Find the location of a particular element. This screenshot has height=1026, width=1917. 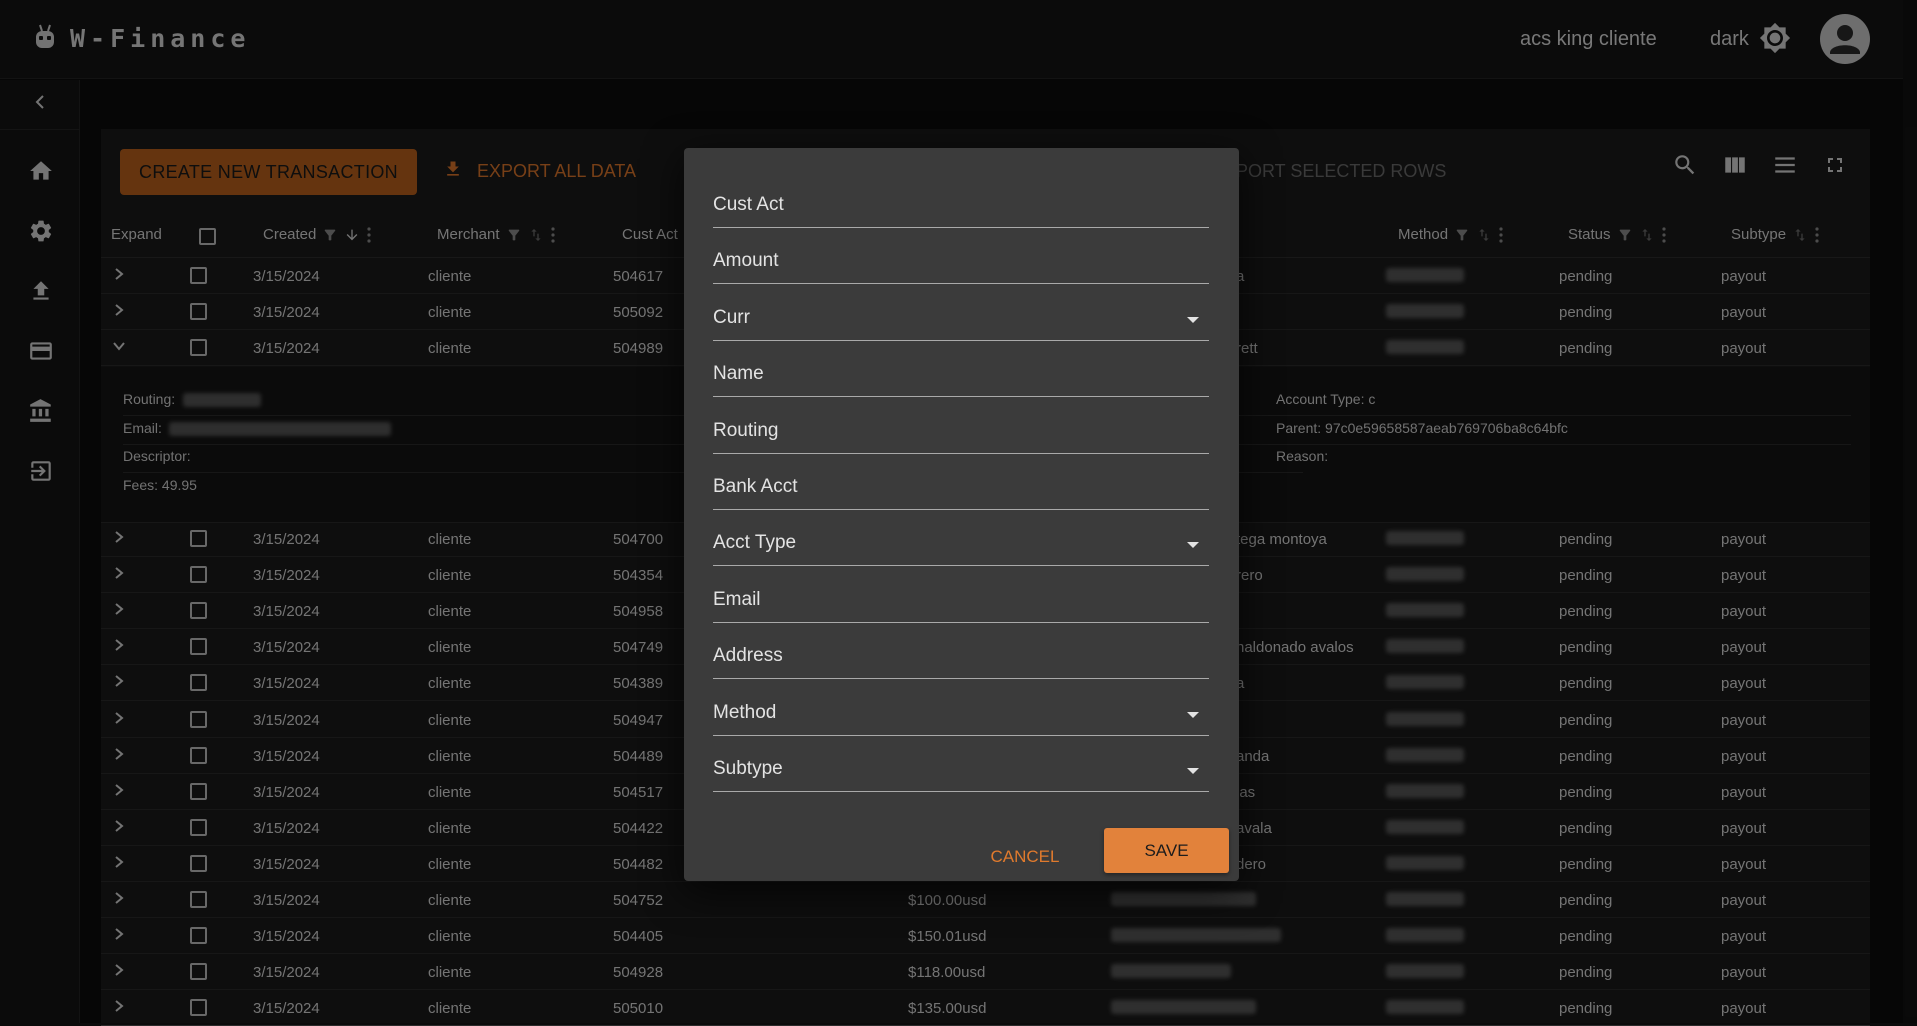

subtype-select: Subtype is located at coordinates (961, 770).